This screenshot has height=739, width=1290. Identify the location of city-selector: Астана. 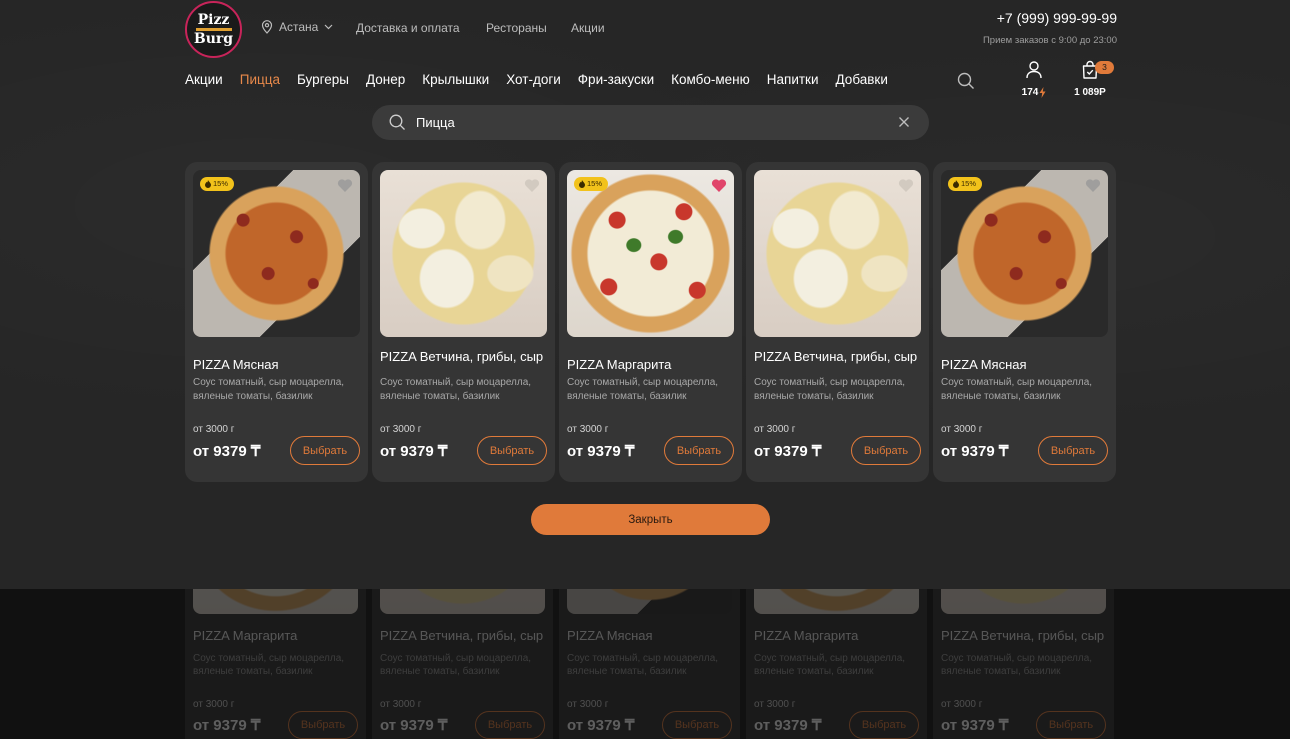
(297, 27).